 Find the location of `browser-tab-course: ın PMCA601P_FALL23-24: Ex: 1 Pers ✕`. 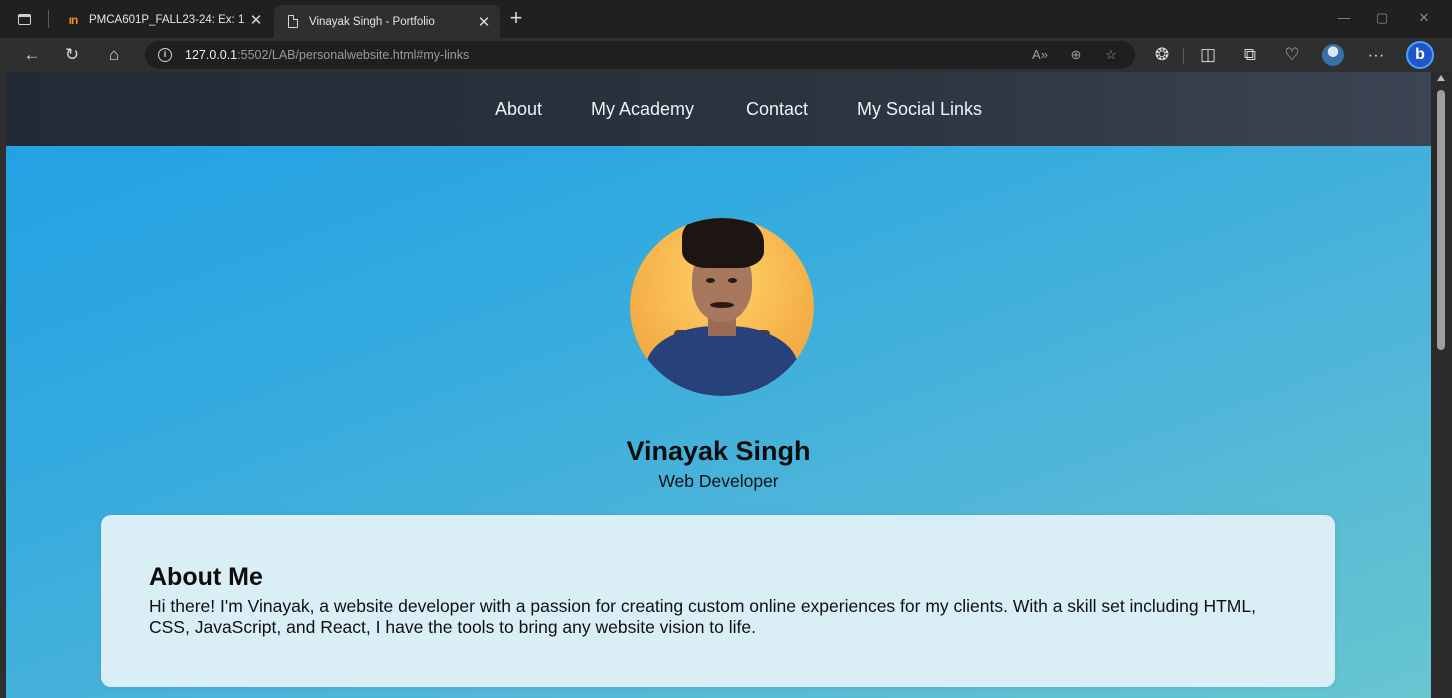

browser-tab-course: ın PMCA601P_FALL23-24: Ex: 1 Pers ✕ is located at coordinates (163, 20).